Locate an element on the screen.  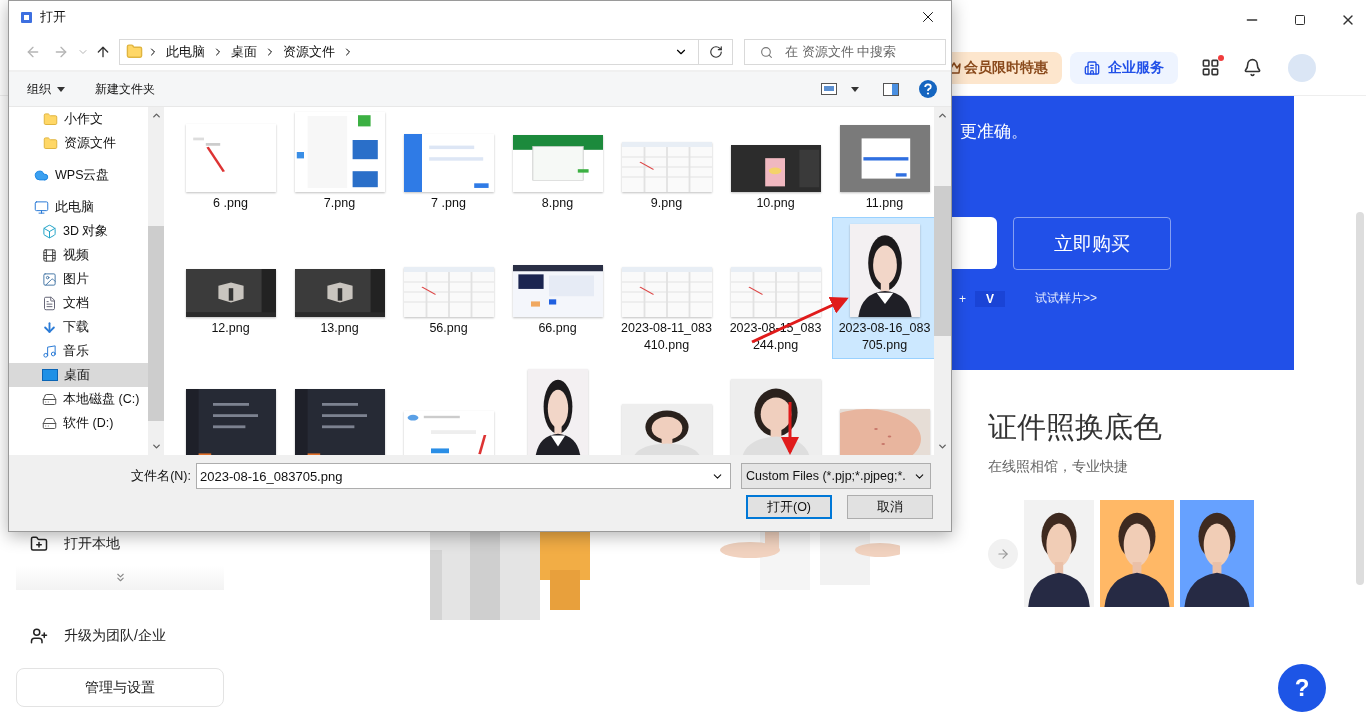
user-plus-icon is located at coordinates (39, 636).